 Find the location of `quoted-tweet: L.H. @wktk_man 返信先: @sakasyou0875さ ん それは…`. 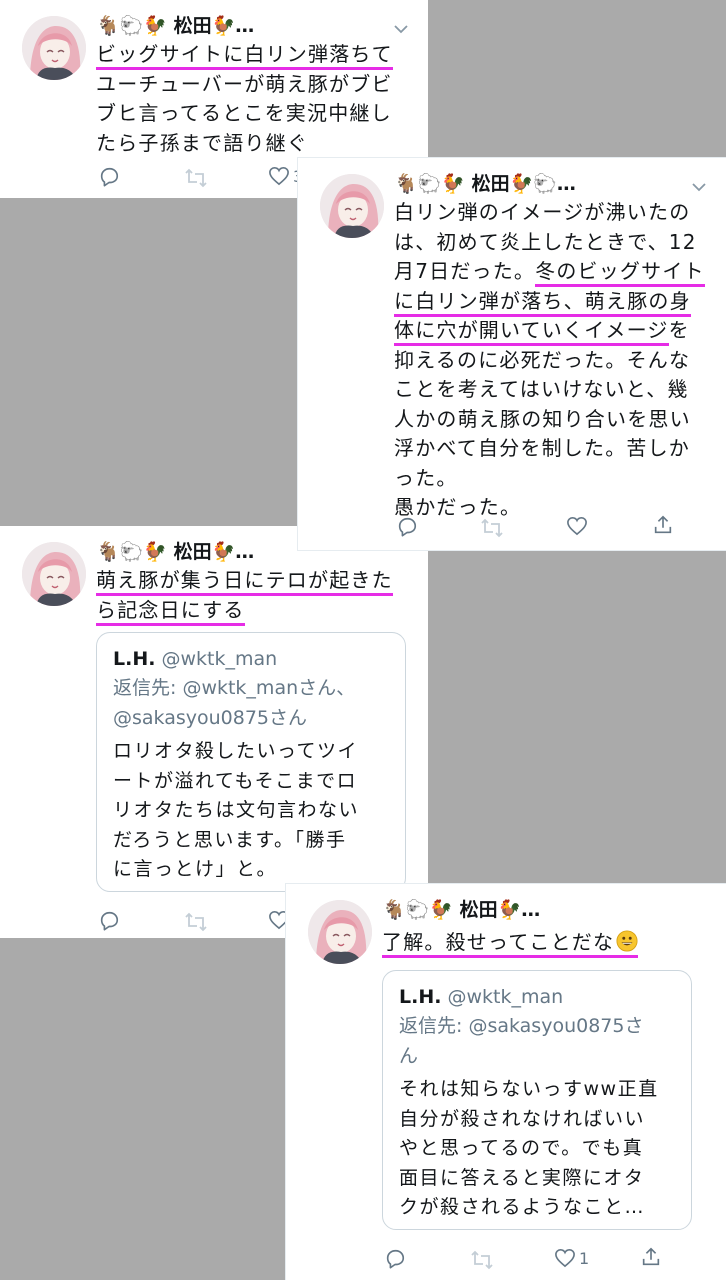

quoted-tweet: L.H. @wktk_man 返信先: @sakasyou0875さ ん それは… is located at coordinates (537, 1100).